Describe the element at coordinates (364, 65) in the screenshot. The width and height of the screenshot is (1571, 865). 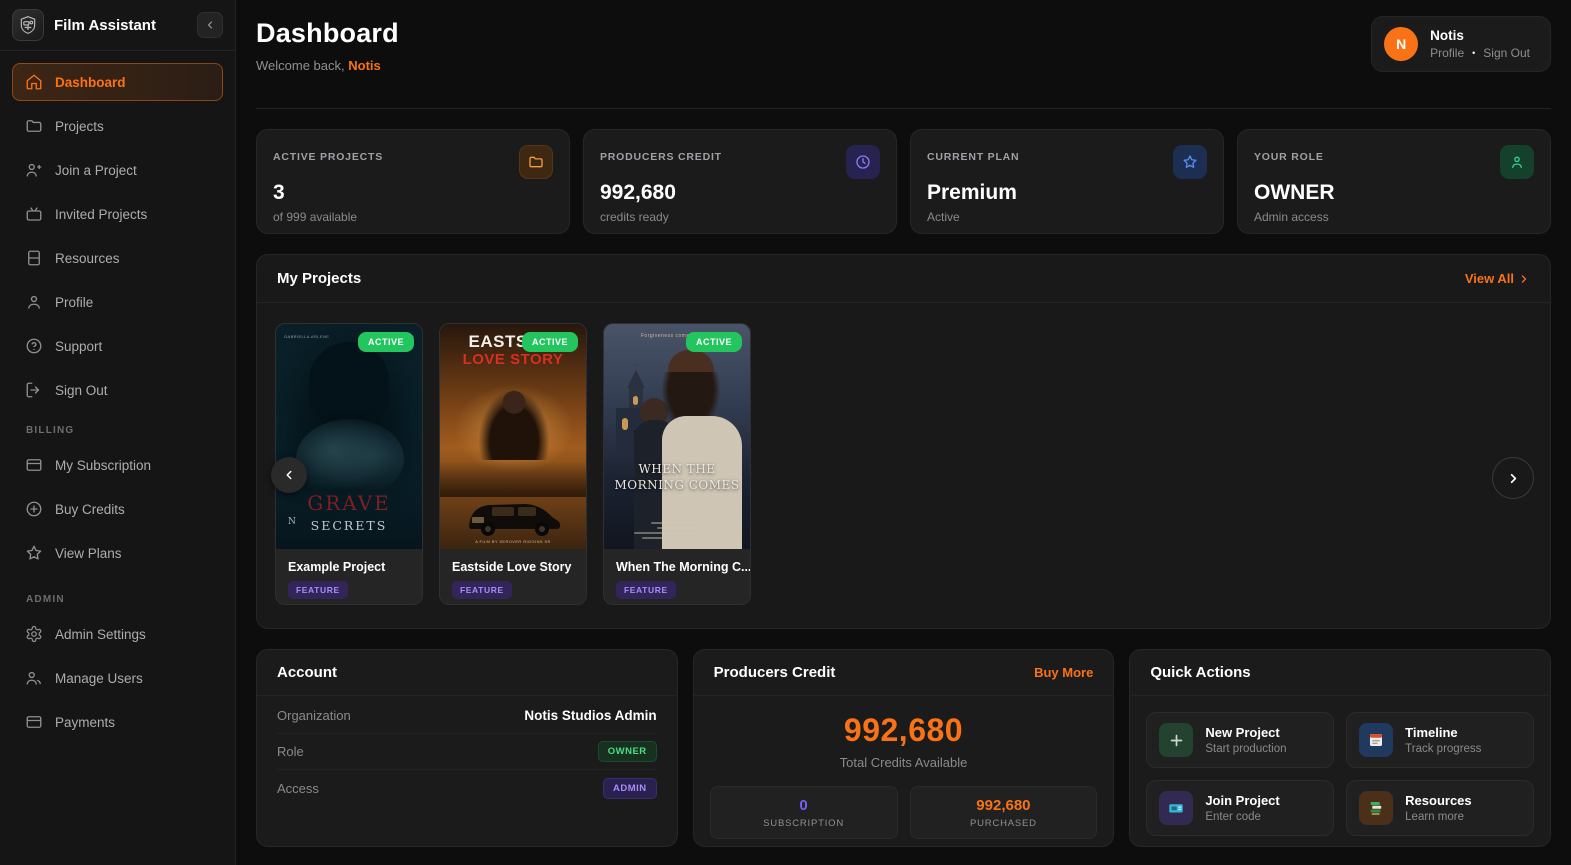
I see `welcome-username: Notis` at that location.